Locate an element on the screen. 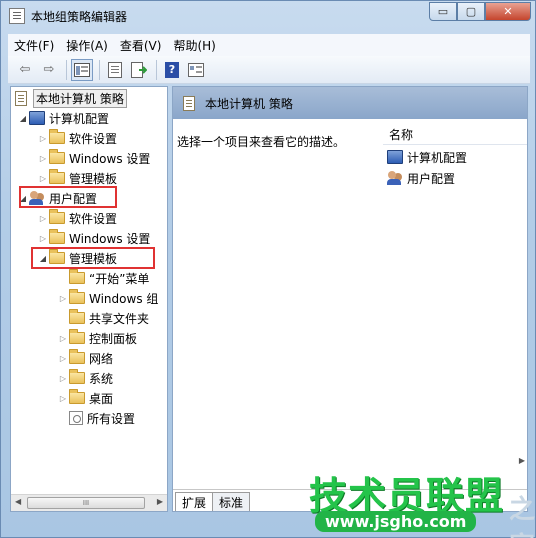 The image size is (536, 538). export-list-icon is located at coordinates (139, 69).